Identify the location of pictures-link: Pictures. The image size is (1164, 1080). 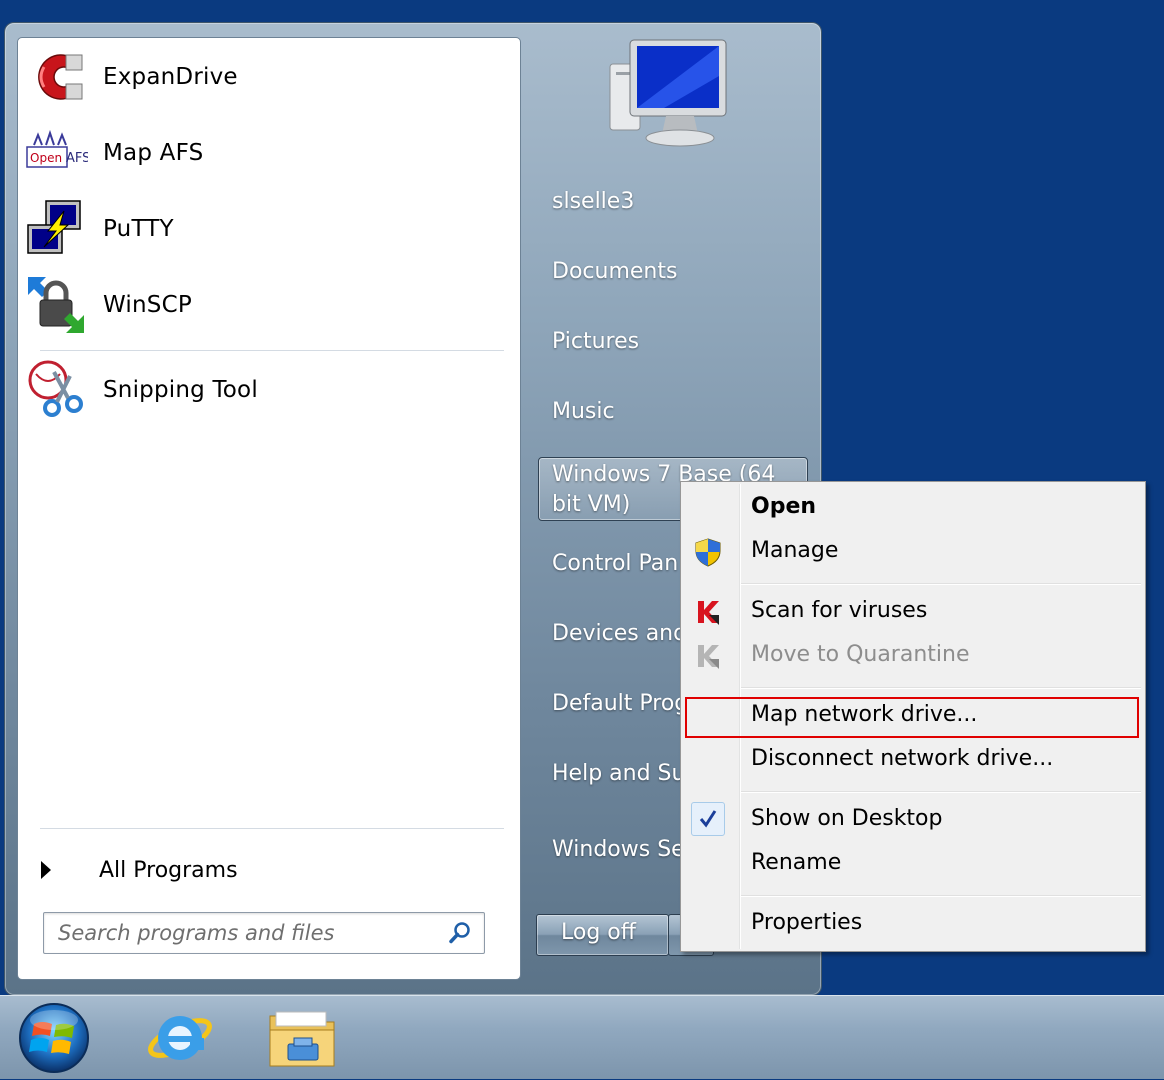
(595, 341).